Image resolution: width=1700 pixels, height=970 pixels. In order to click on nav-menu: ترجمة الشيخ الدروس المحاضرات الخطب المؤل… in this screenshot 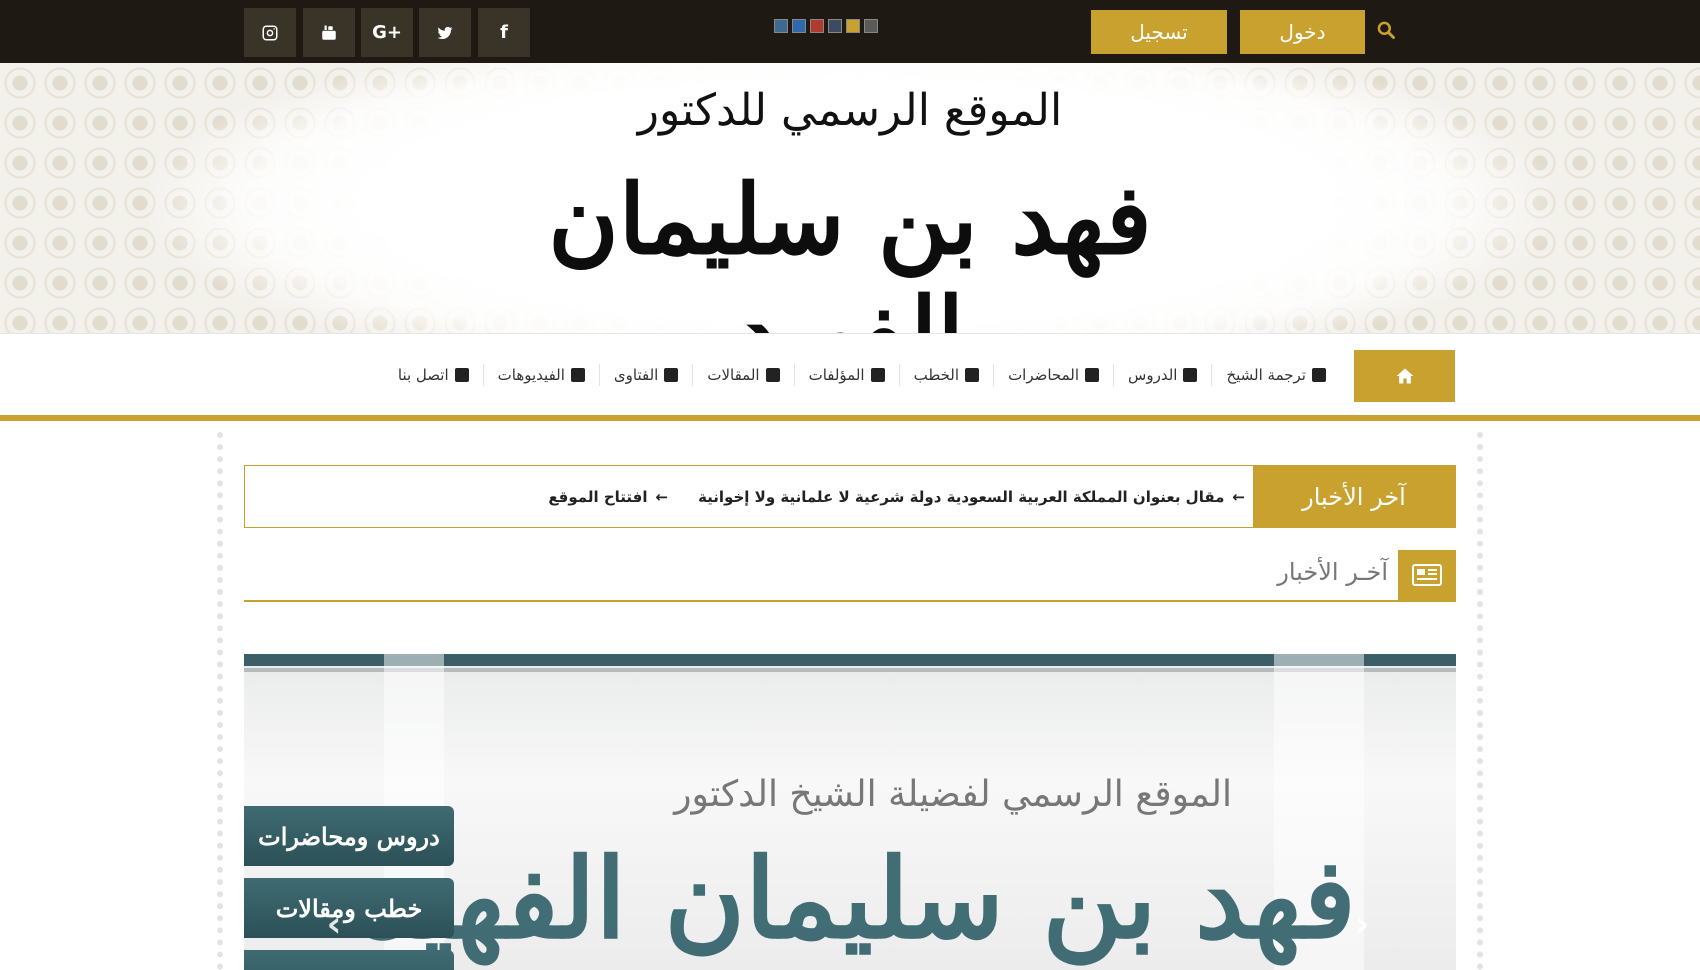, I will do `click(862, 375)`.